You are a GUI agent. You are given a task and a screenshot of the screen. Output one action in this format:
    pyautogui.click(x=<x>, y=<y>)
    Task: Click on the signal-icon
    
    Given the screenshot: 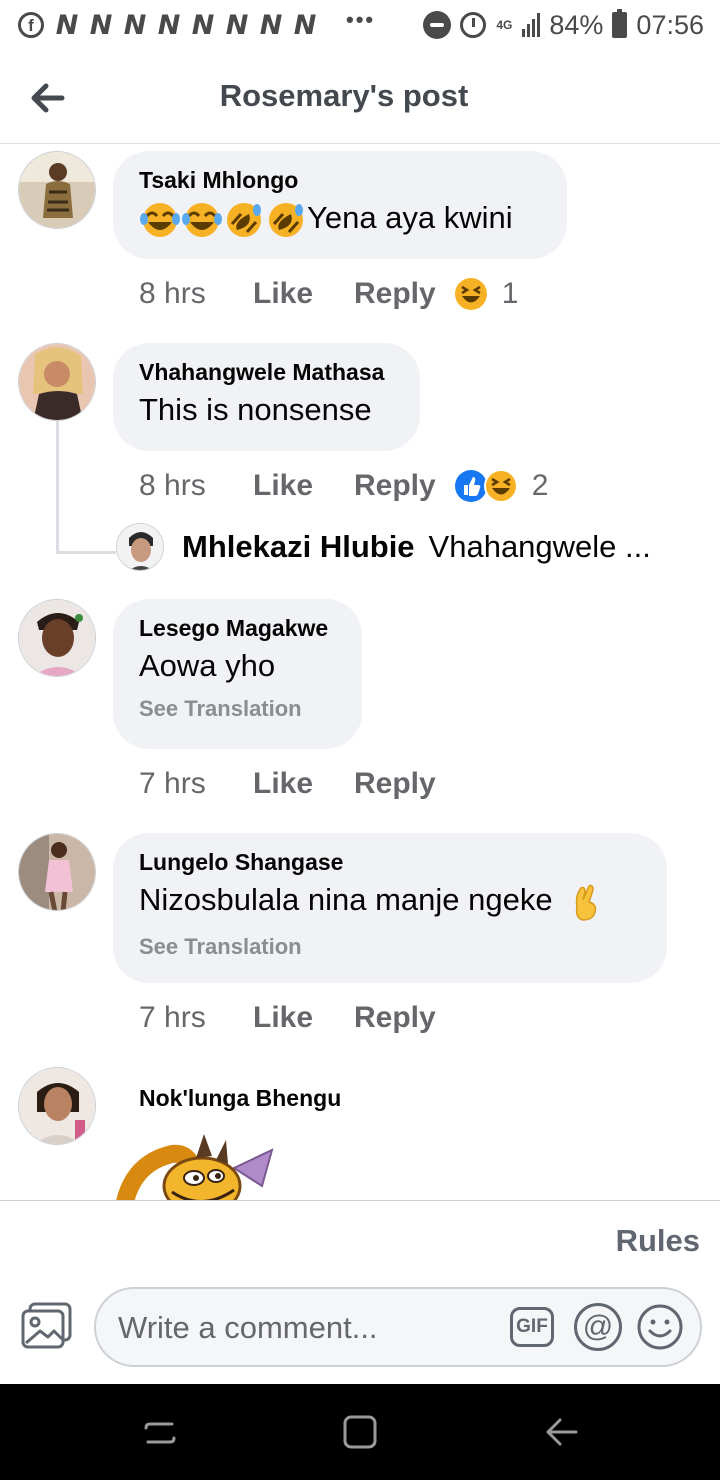 What is the action you would take?
    pyautogui.click(x=531, y=25)
    